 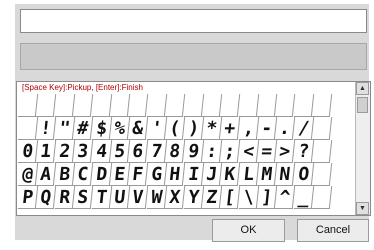 I want to click on character-grid-row: ! " # $% & '() * +, -. /, so click(x=175, y=128).